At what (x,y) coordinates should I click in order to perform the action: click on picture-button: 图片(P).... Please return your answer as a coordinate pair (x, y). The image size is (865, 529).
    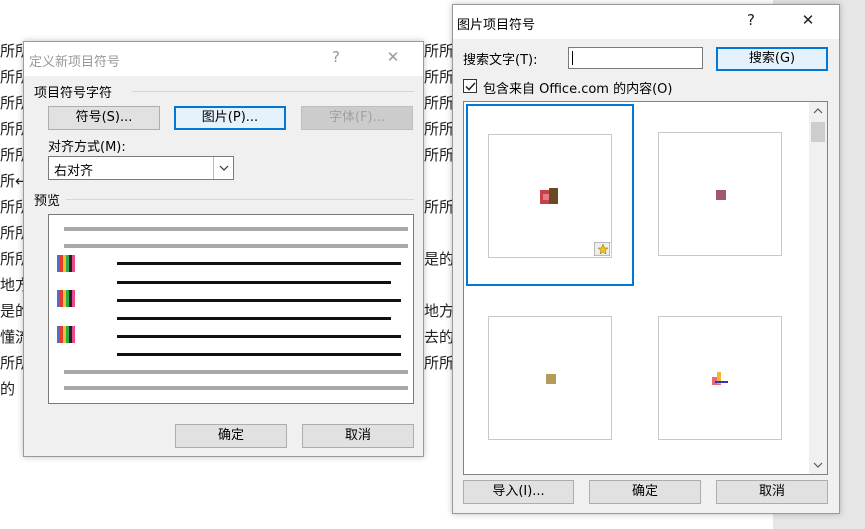
    Looking at the image, I should click on (230, 118).